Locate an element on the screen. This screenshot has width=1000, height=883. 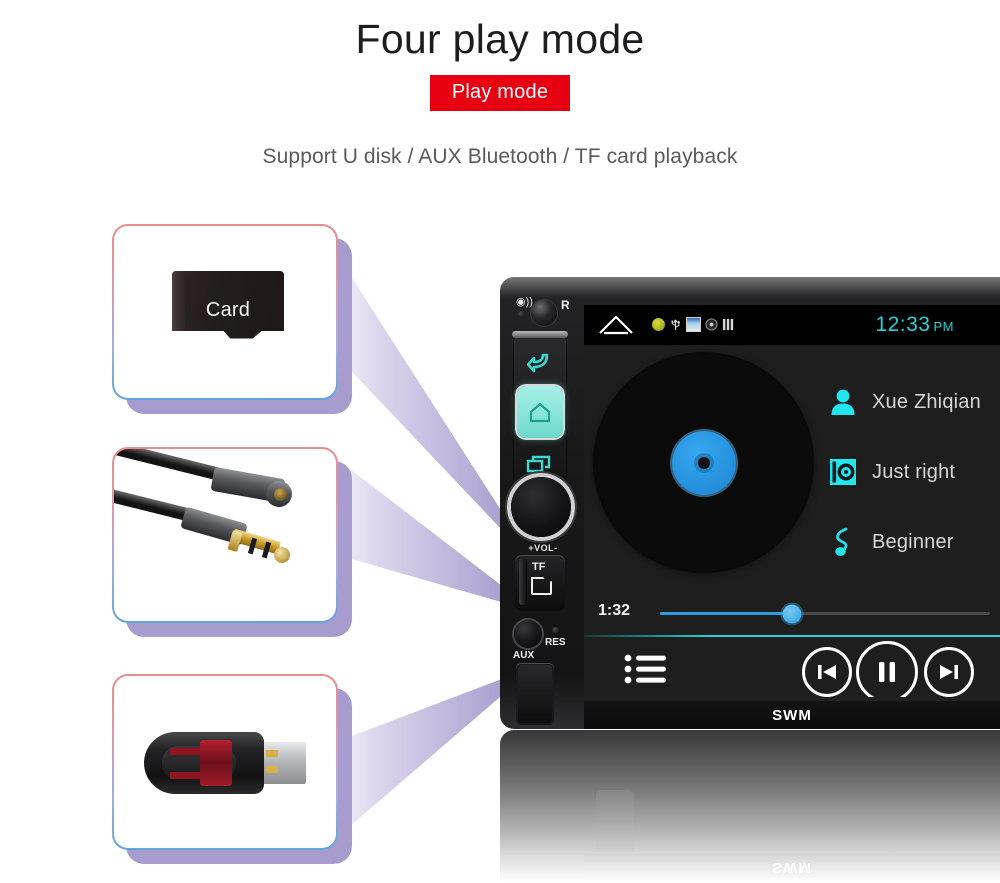
badge-container: Play mode is located at coordinates (500, 93).